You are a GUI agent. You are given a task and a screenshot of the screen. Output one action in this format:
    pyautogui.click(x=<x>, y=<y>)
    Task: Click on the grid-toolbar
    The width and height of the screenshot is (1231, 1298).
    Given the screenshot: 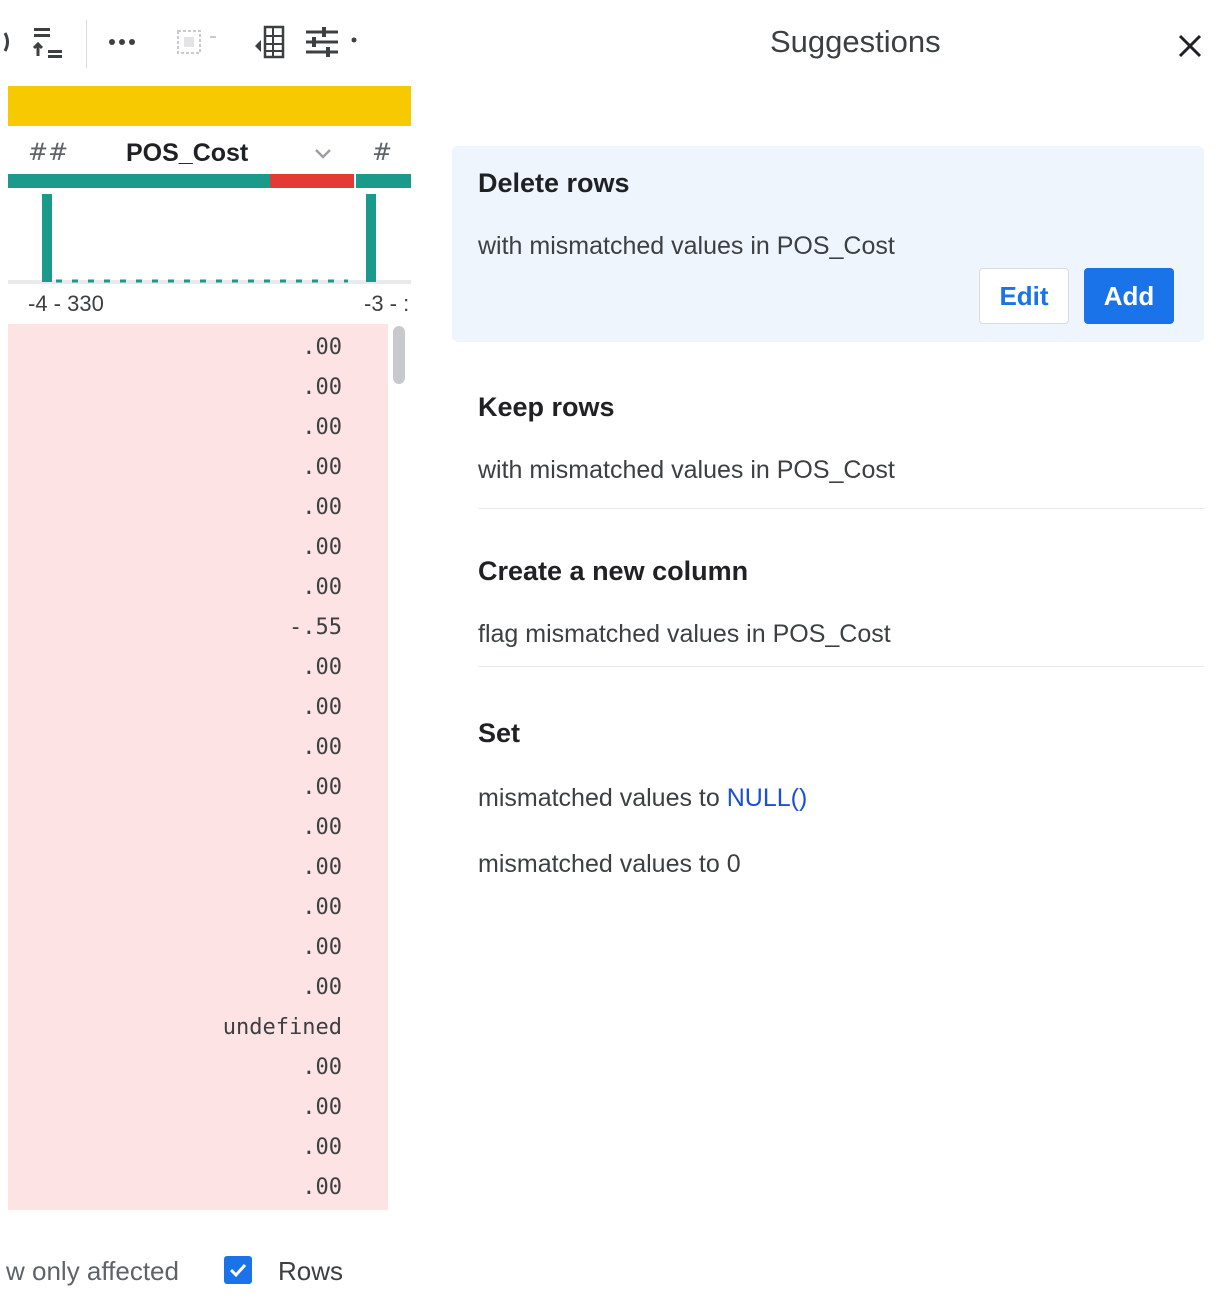 What is the action you would take?
    pyautogui.click(x=210, y=42)
    